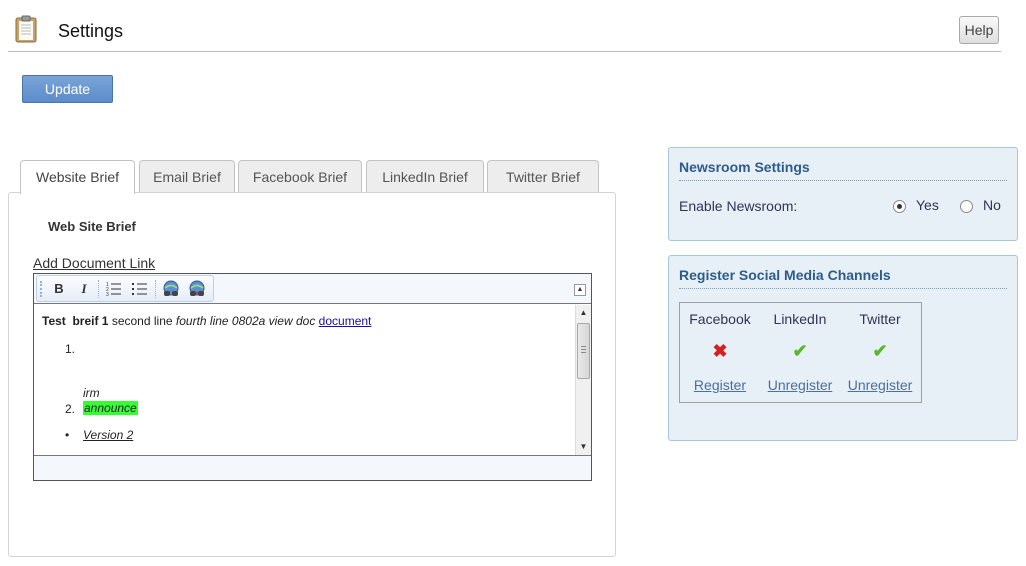 The width and height of the screenshot is (1026, 566). I want to click on red-x-icon: ✖, so click(720, 351).